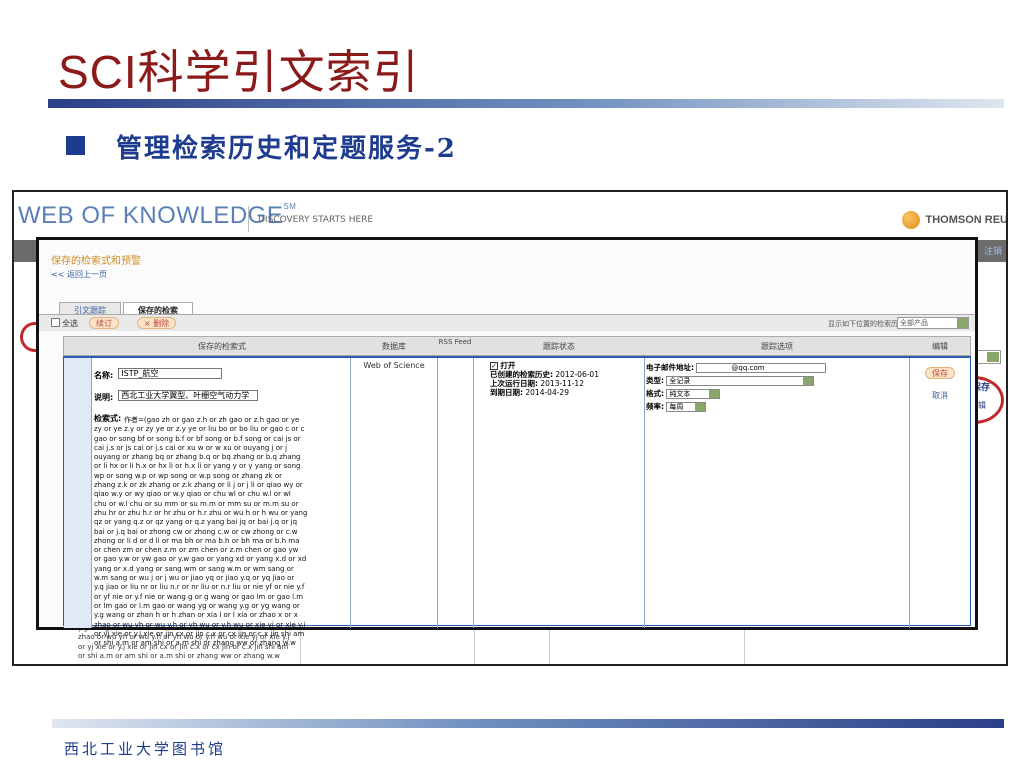 This screenshot has height=768, width=1024. What do you see at coordinates (526, 103) in the screenshot?
I see `title-divider` at bounding box center [526, 103].